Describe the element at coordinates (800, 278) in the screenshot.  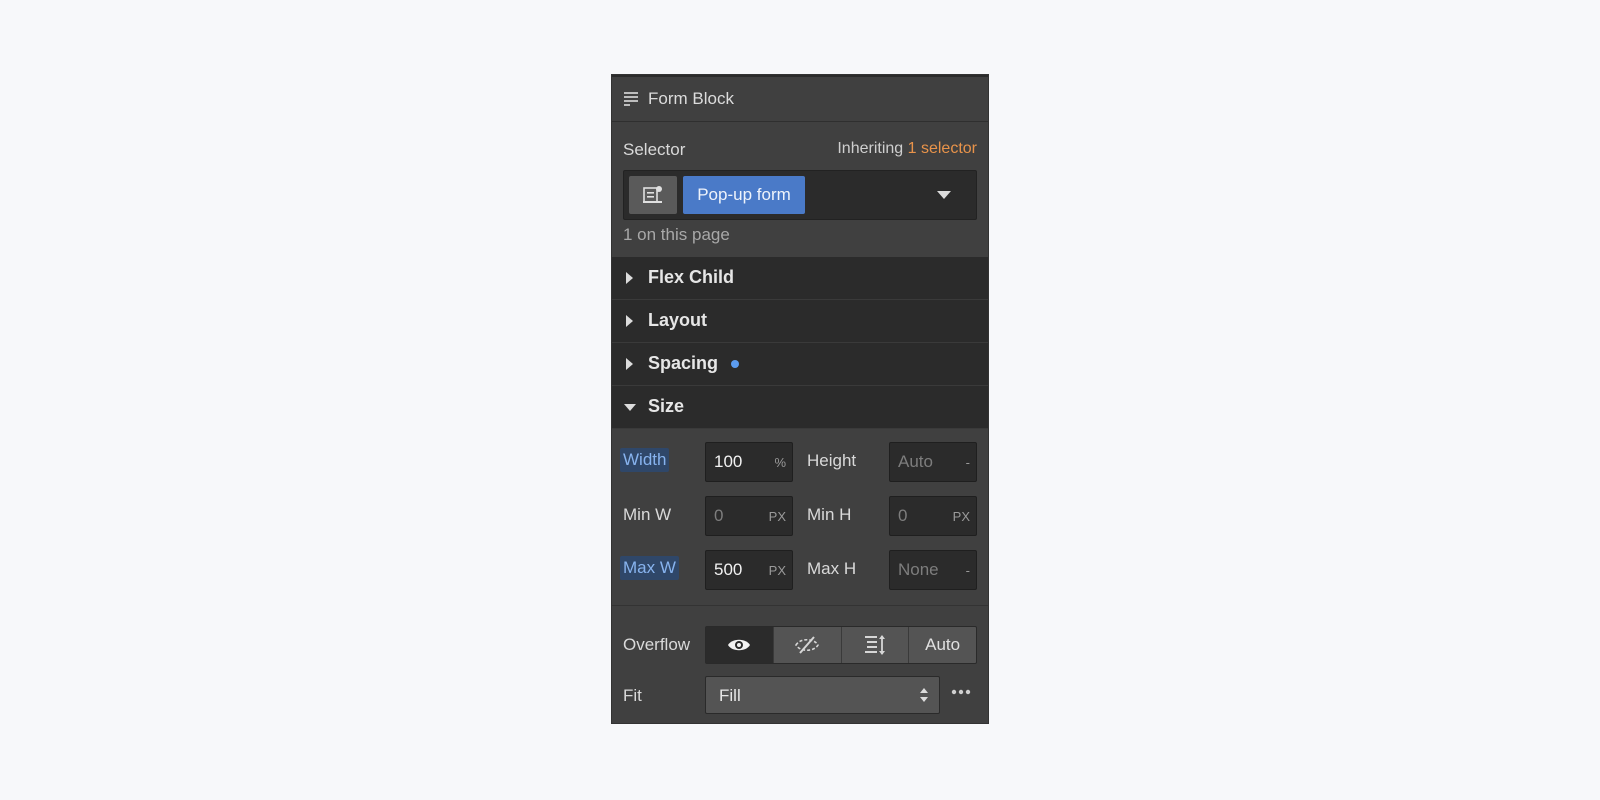
I see `section-flex-child: Flex Child` at that location.